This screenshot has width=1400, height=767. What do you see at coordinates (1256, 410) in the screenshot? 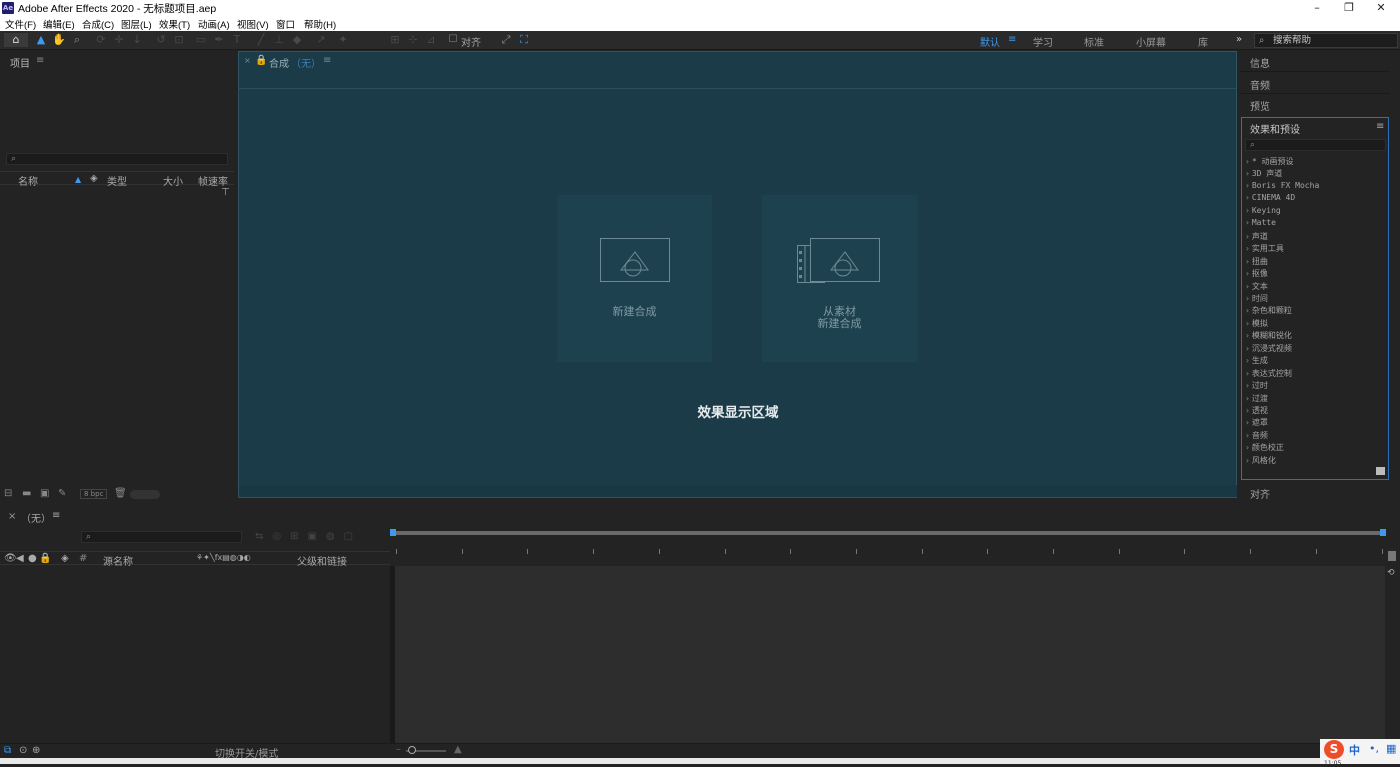
I see `effect-category-item: › 透视` at bounding box center [1256, 410].